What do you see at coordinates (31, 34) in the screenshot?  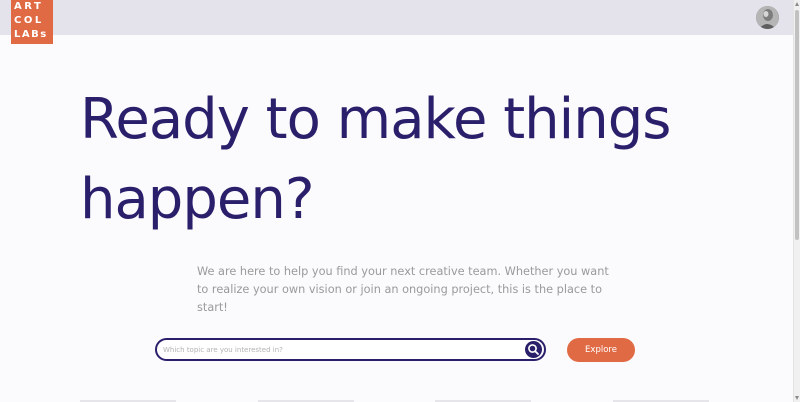 I see `logo-line-3: LABs` at bounding box center [31, 34].